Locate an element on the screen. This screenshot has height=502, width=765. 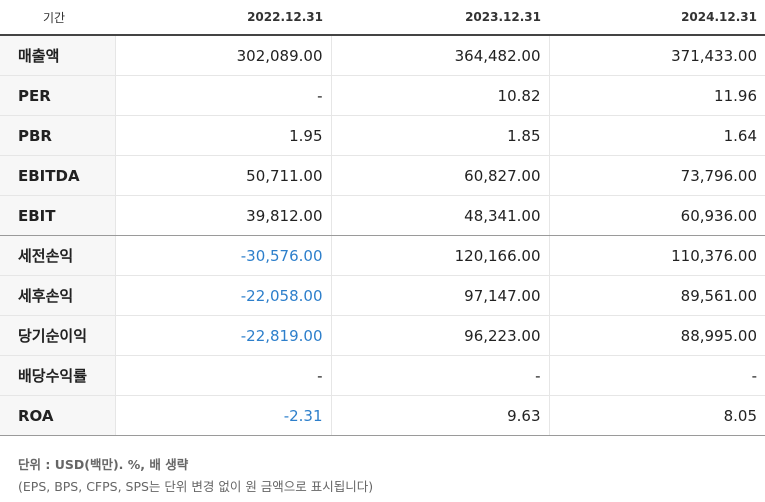
row-label: EBIT is located at coordinates (57, 215).